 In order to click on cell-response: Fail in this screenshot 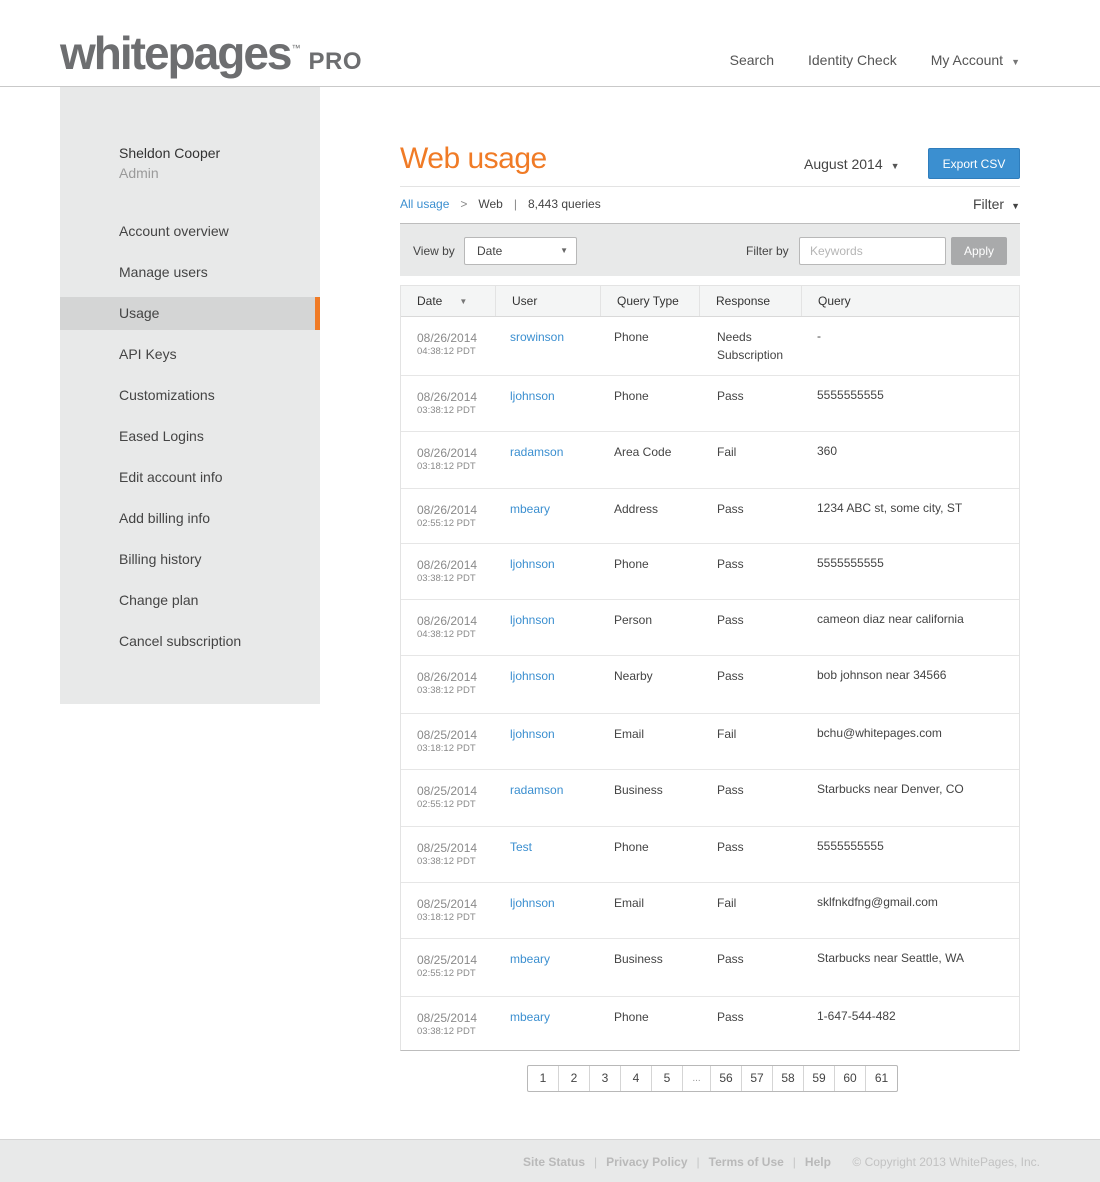, I will do `click(727, 452)`.